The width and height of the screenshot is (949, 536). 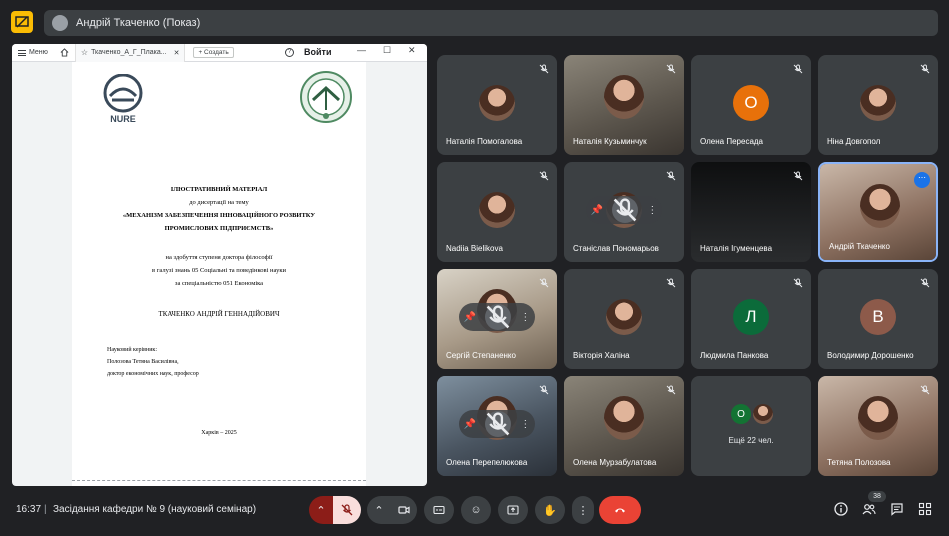 What do you see at coordinates (64, 52) in the screenshot?
I see `home-icon` at bounding box center [64, 52].